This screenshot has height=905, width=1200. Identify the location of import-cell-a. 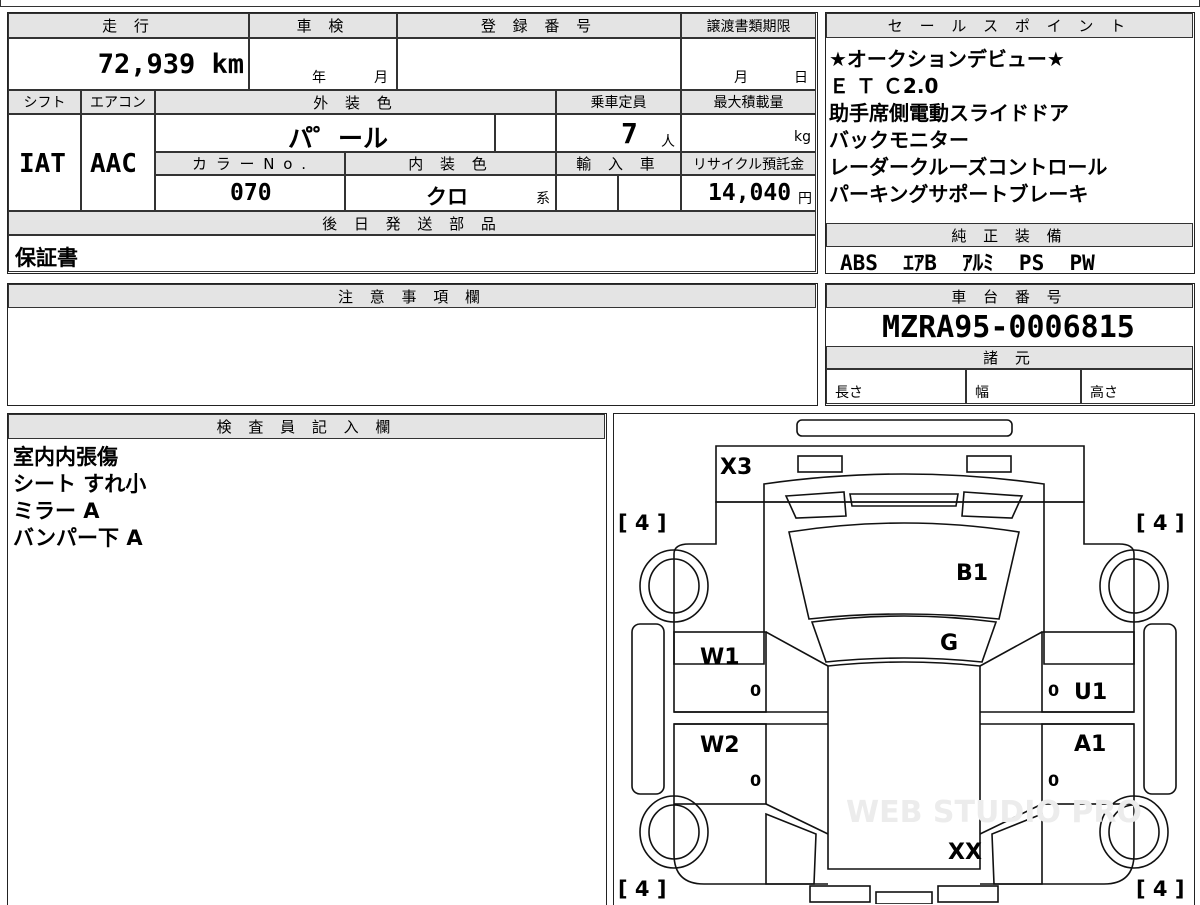
(587, 193).